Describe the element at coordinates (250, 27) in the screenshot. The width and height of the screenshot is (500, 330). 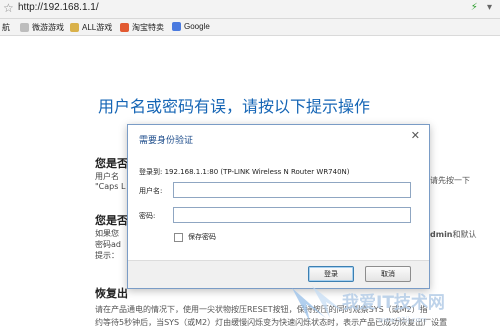
I see `bookmarks-bar: 航 微游游戏 ALL游戏 淘宝特卖 Google` at that location.